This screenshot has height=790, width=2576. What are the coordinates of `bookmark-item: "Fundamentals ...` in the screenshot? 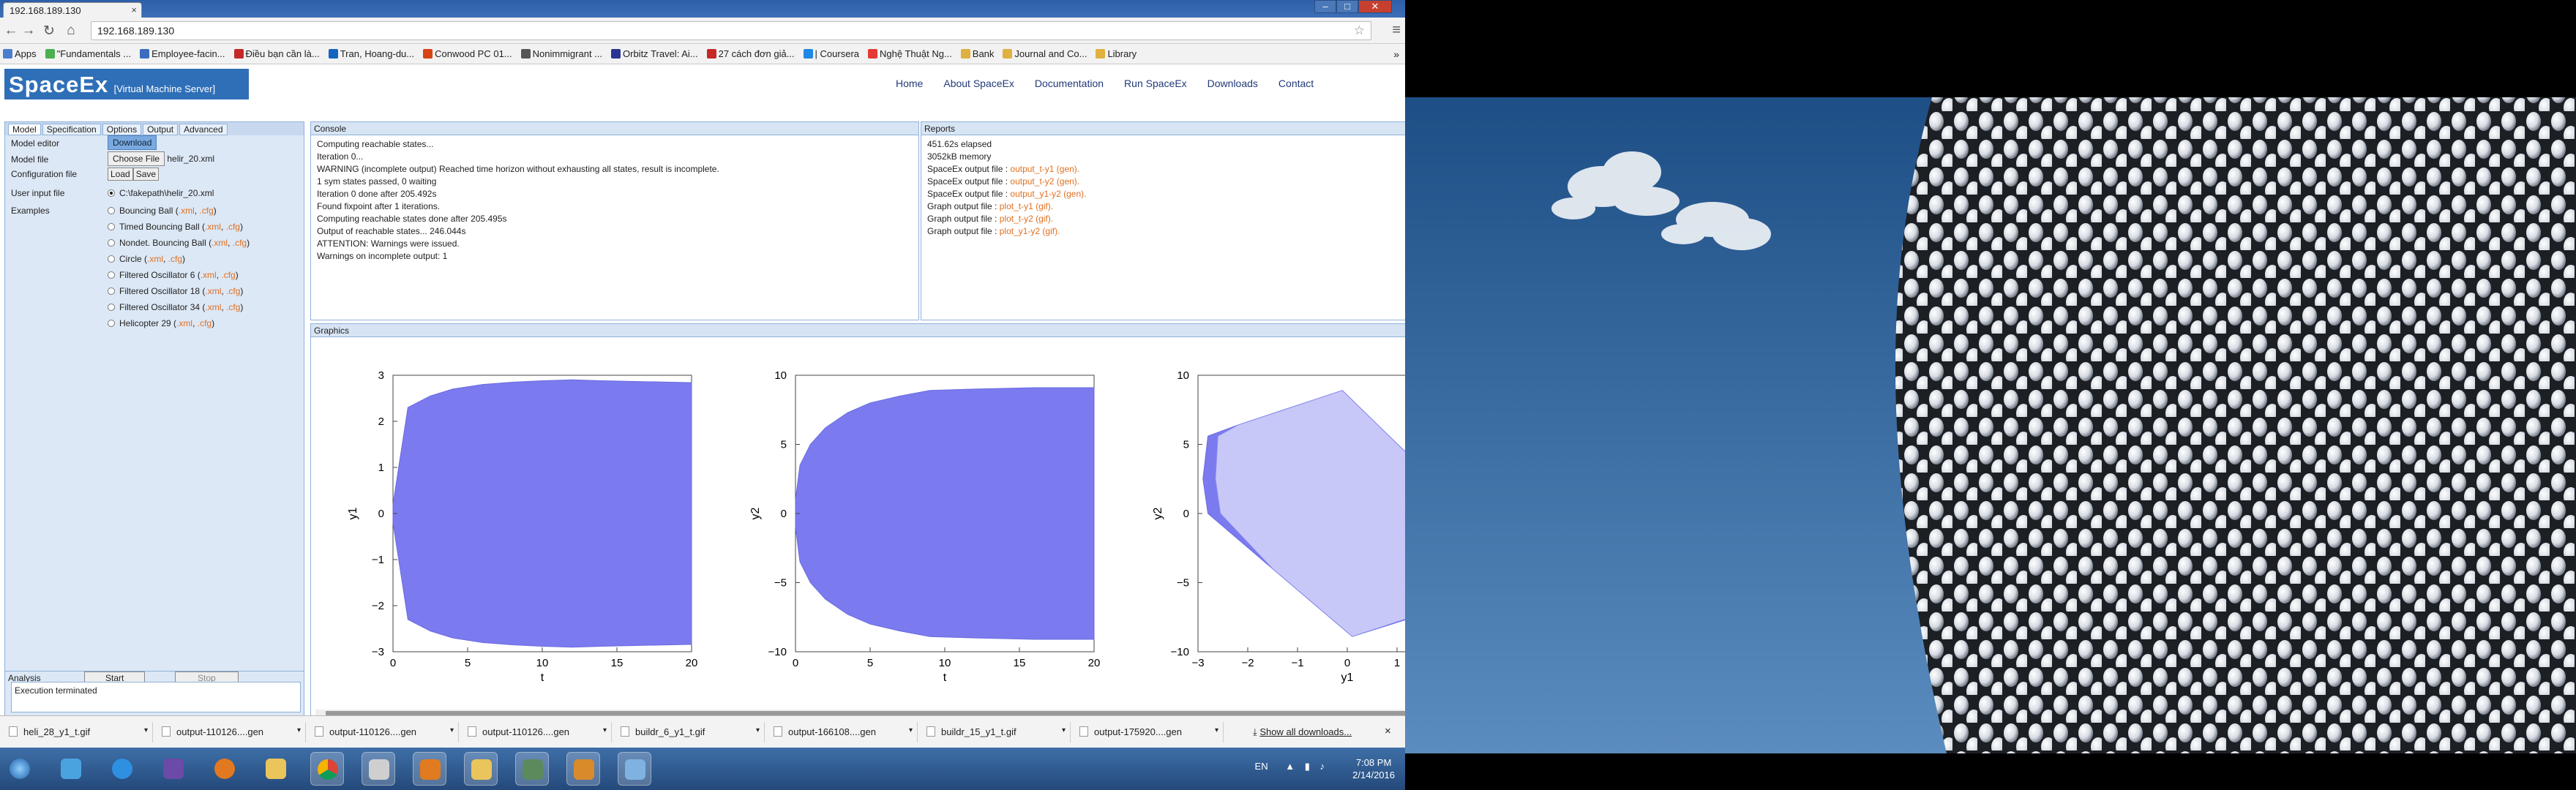 It's located at (88, 52).